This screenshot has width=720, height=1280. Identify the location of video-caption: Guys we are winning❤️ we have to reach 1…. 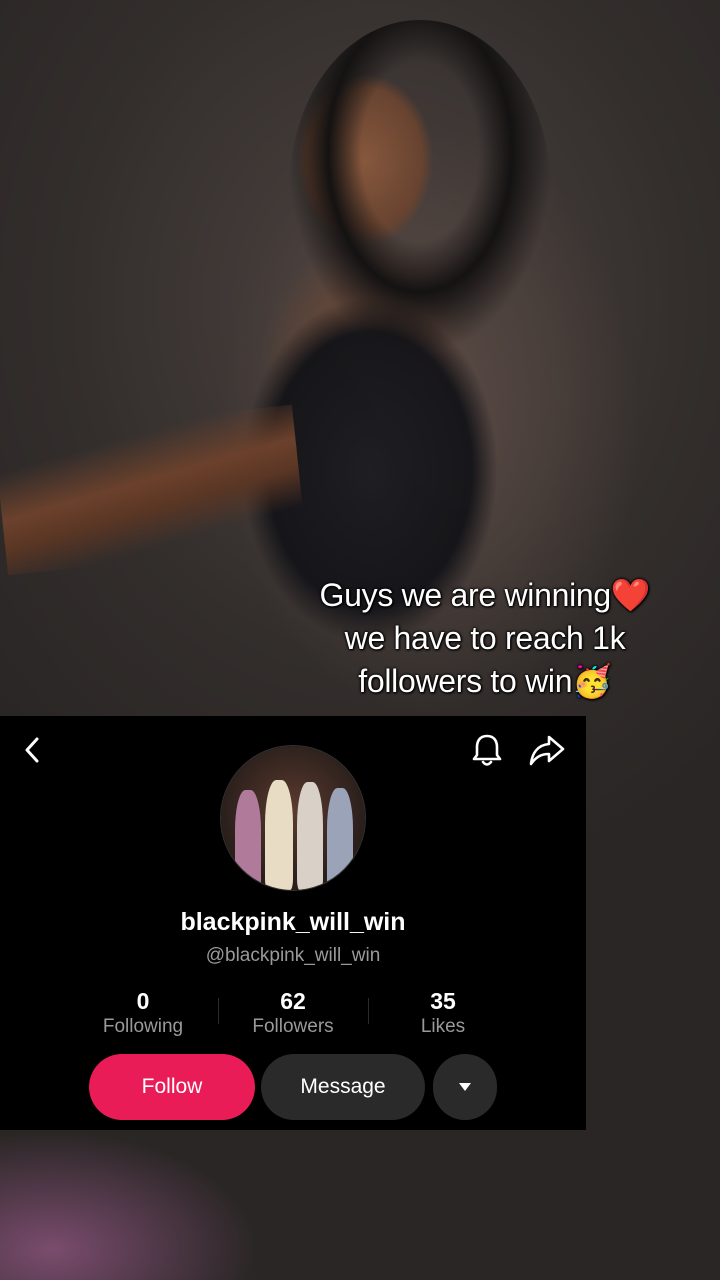
(485, 638).